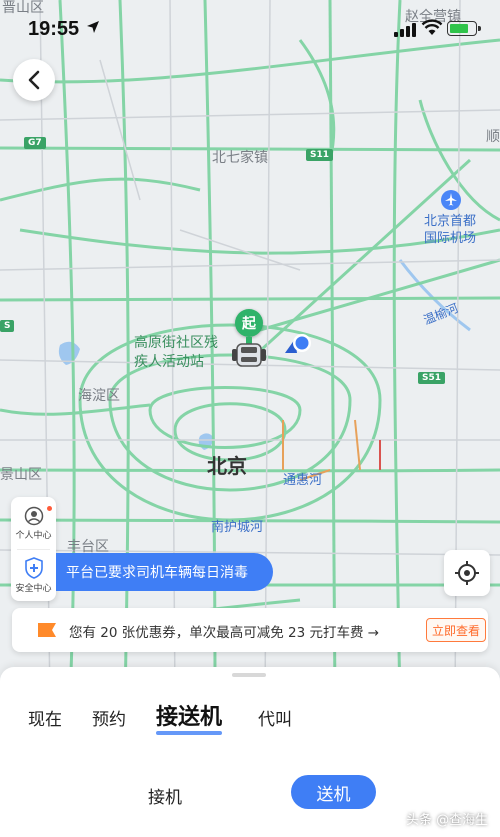 This screenshot has width=500, height=837. I want to click on road-shield-left: S, so click(7, 326).